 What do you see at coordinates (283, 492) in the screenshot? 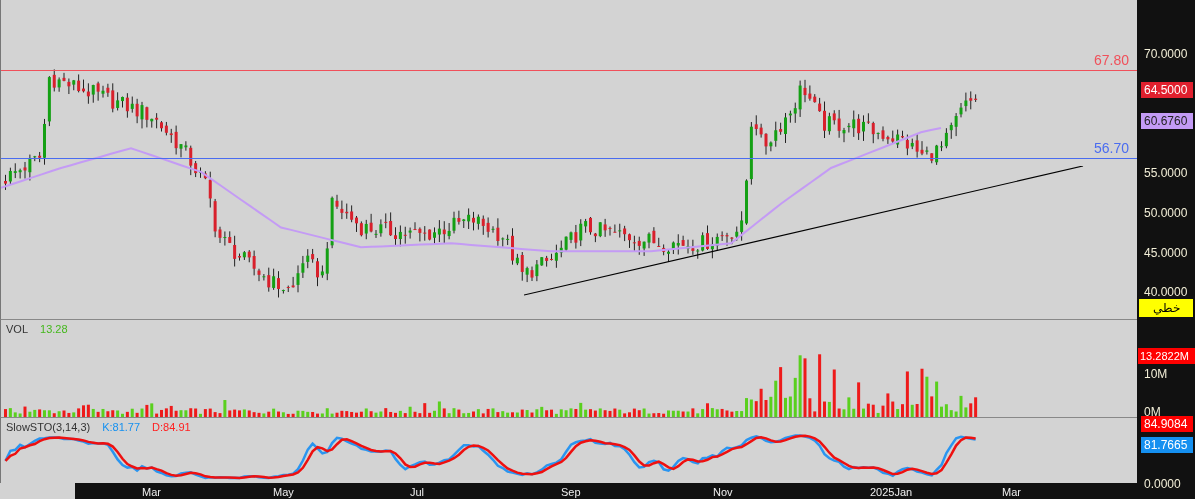
I see `time-axis-label: May` at bounding box center [283, 492].